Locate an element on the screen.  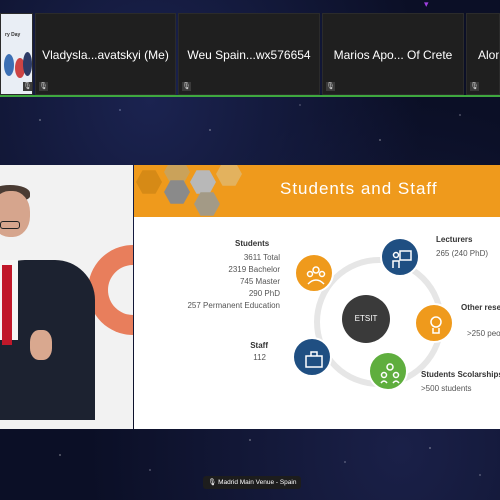
center-node: ETSIT is located at coordinates (366, 319).